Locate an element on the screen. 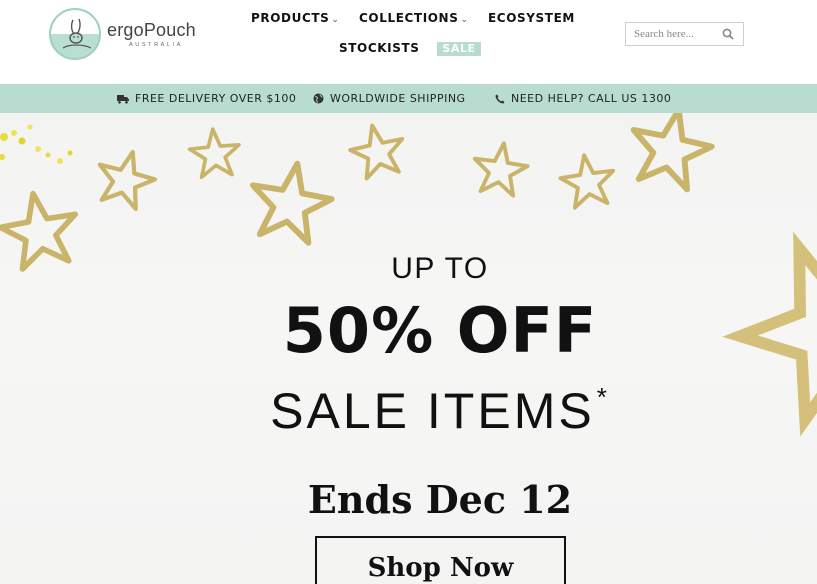  truck-icon is located at coordinates (123, 99).